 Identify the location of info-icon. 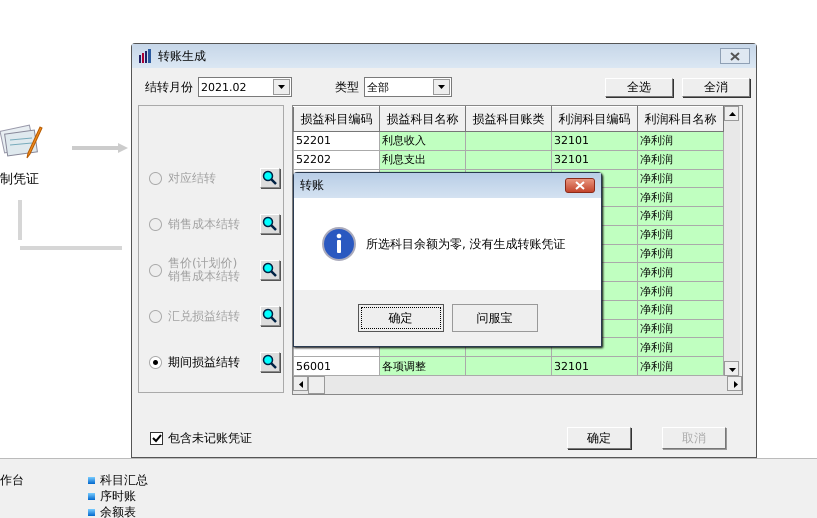
(339, 244).